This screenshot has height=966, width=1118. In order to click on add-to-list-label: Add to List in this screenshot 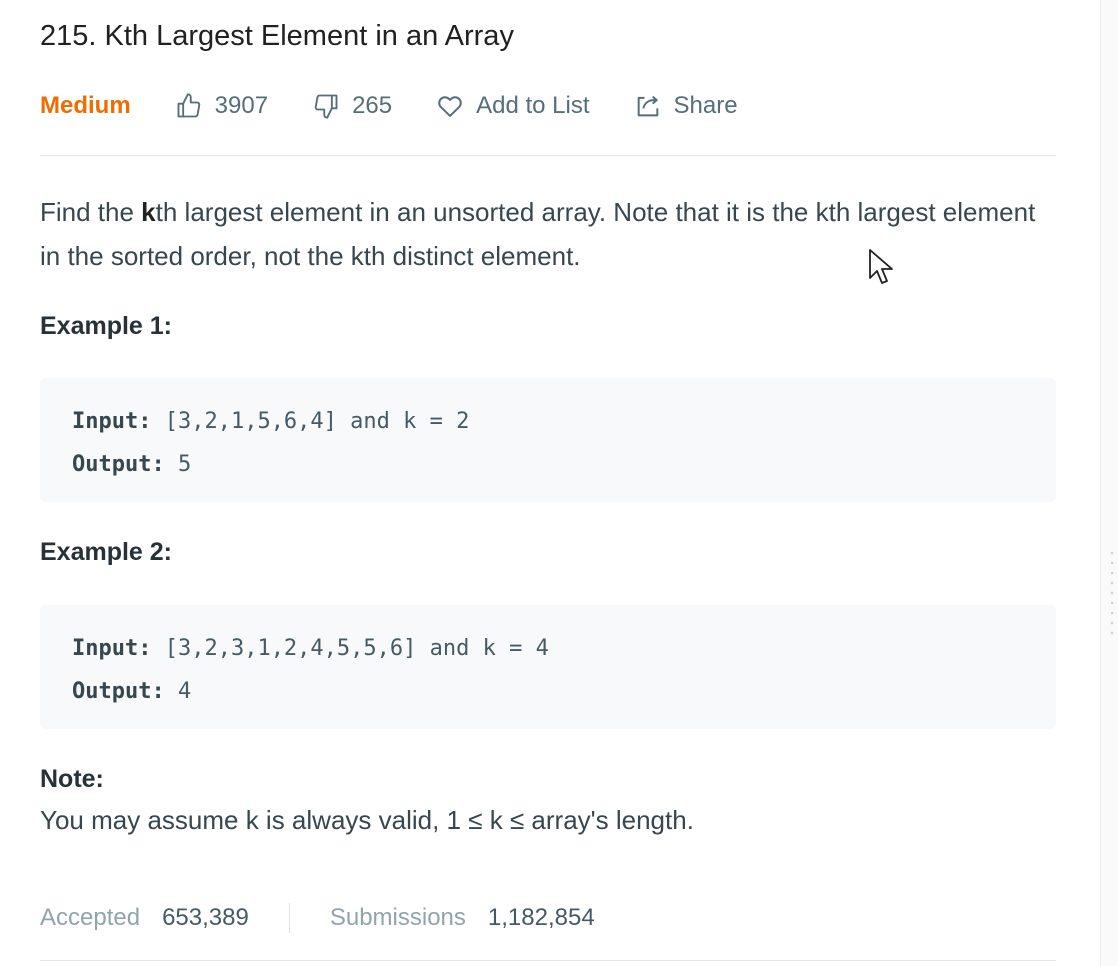, I will do `click(533, 105)`.